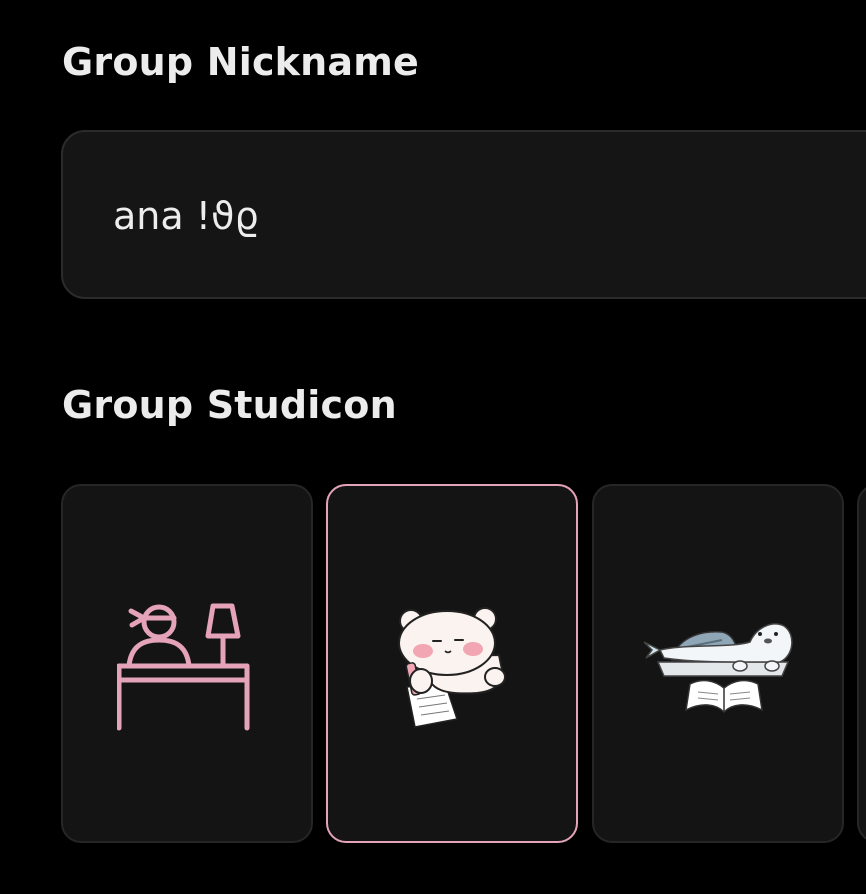 This screenshot has height=894, width=866. Describe the element at coordinates (229, 405) in the screenshot. I see `group-studicon-label: Group Studicon` at that location.